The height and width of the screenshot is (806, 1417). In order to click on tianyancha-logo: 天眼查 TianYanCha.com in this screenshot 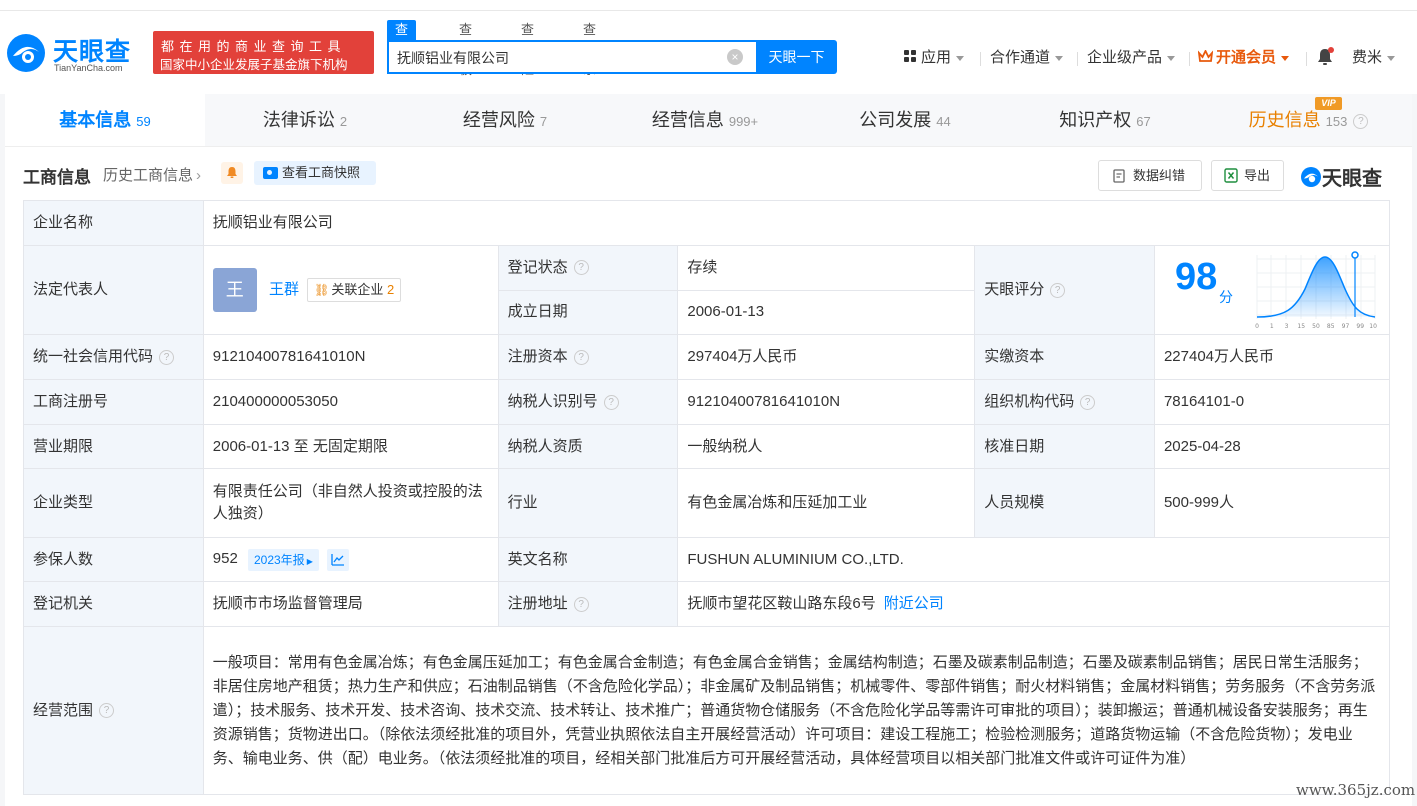, I will do `click(75, 54)`.